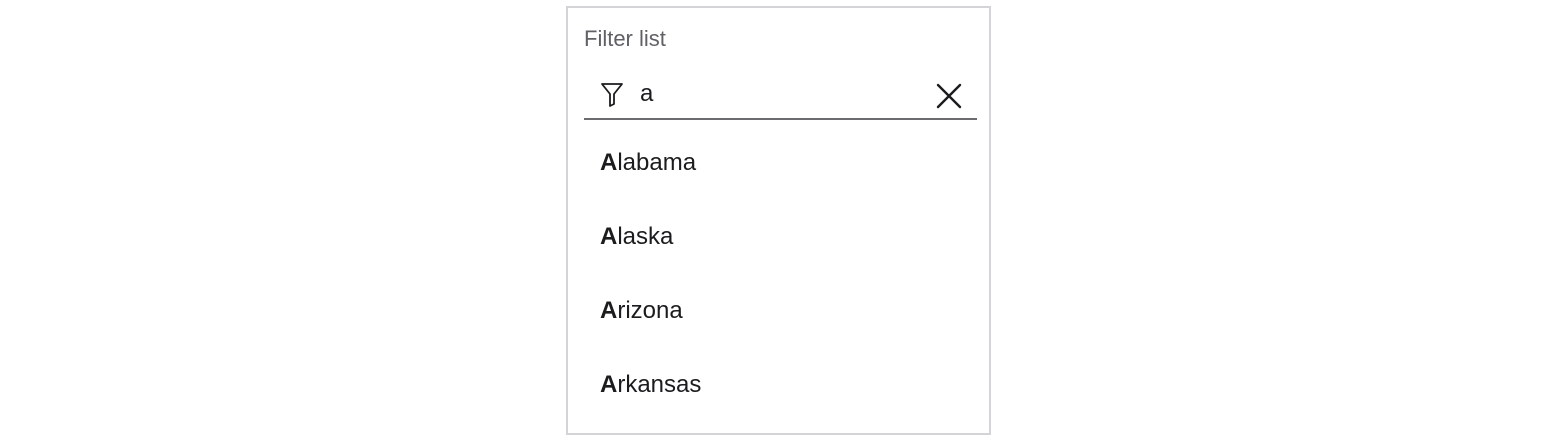 This screenshot has width=1560, height=444. I want to click on close-icon, so click(949, 96).